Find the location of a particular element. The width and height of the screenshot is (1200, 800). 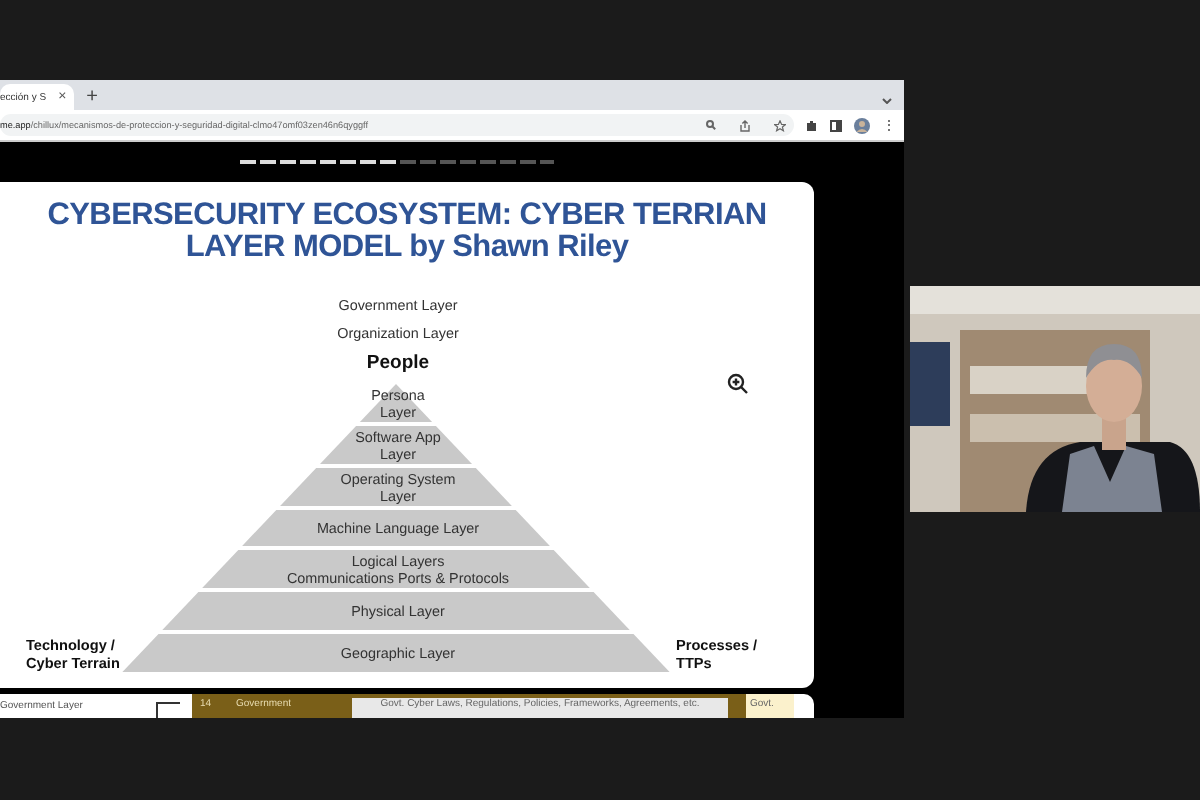

star-icon is located at coordinates (780, 125).